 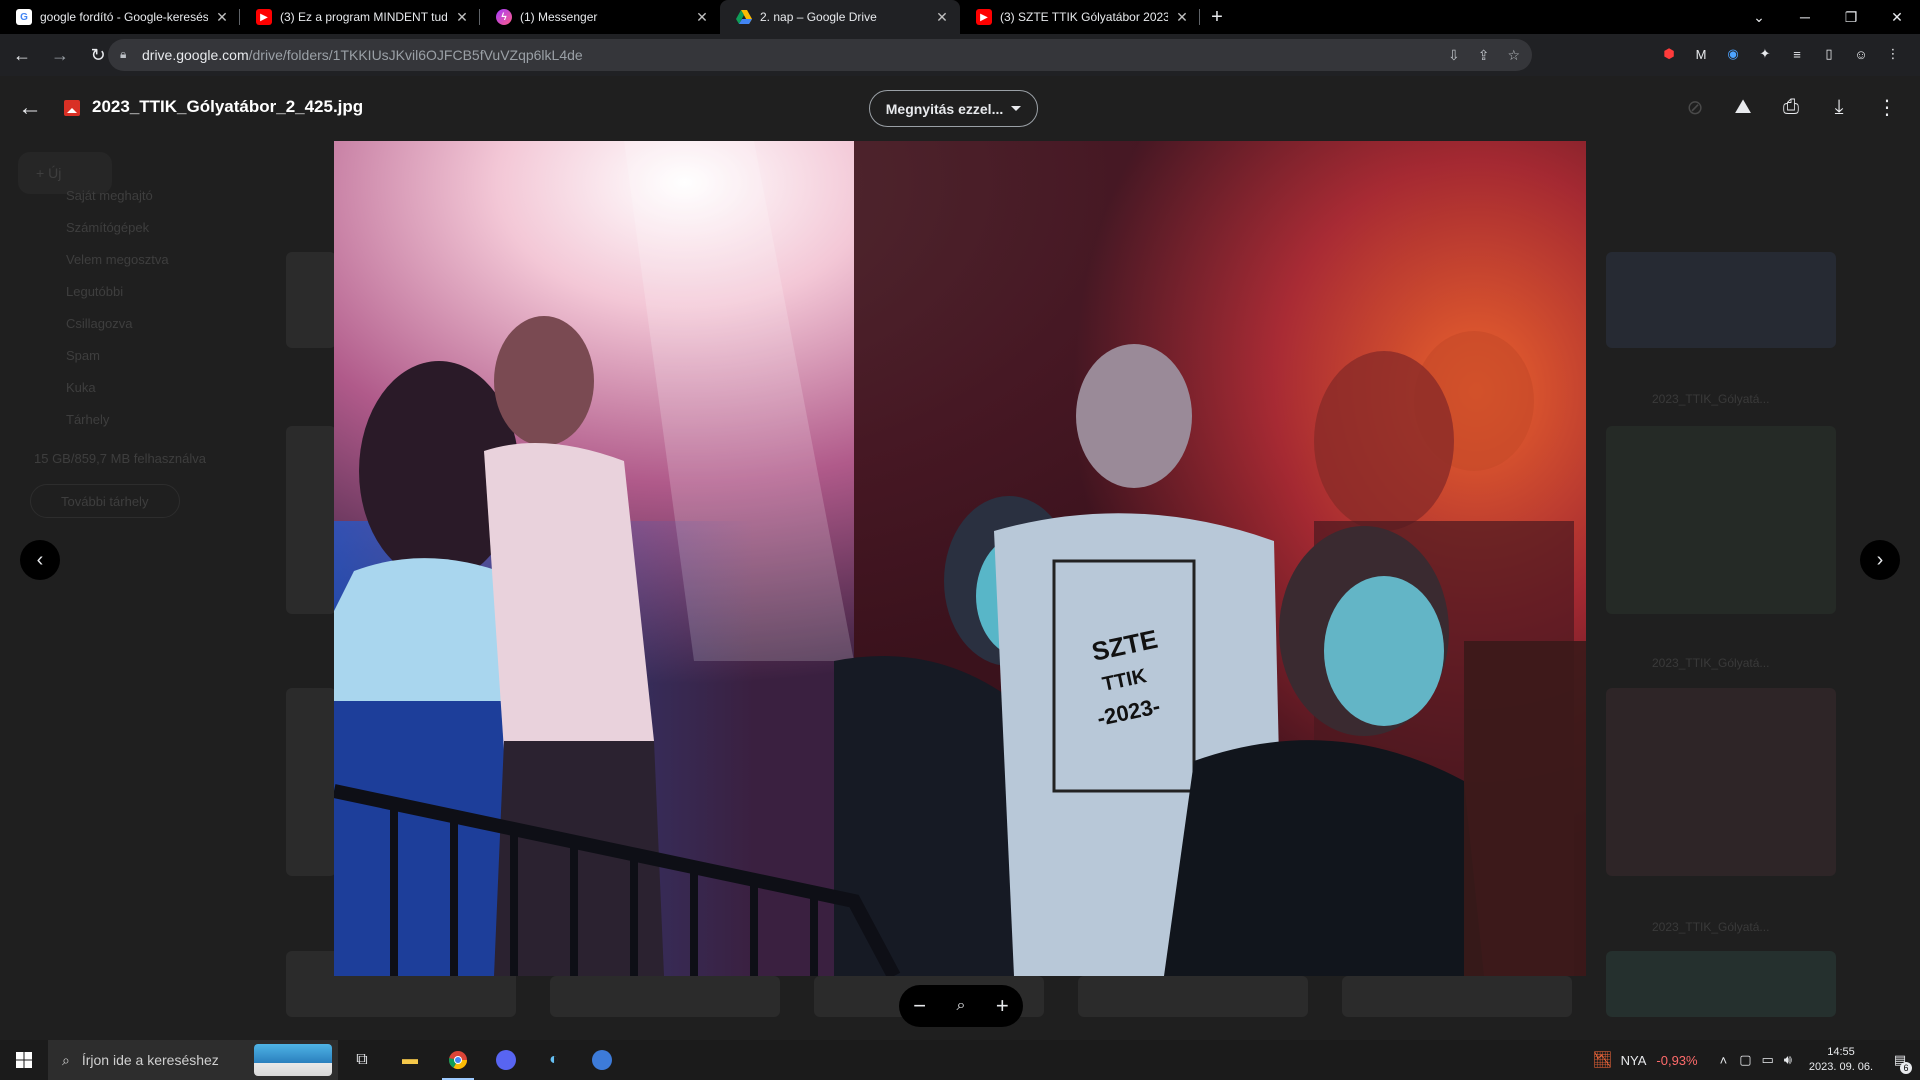 What do you see at coordinates (1669, 54) in the screenshot?
I see `adblock-extension-icon: ⬢` at bounding box center [1669, 54].